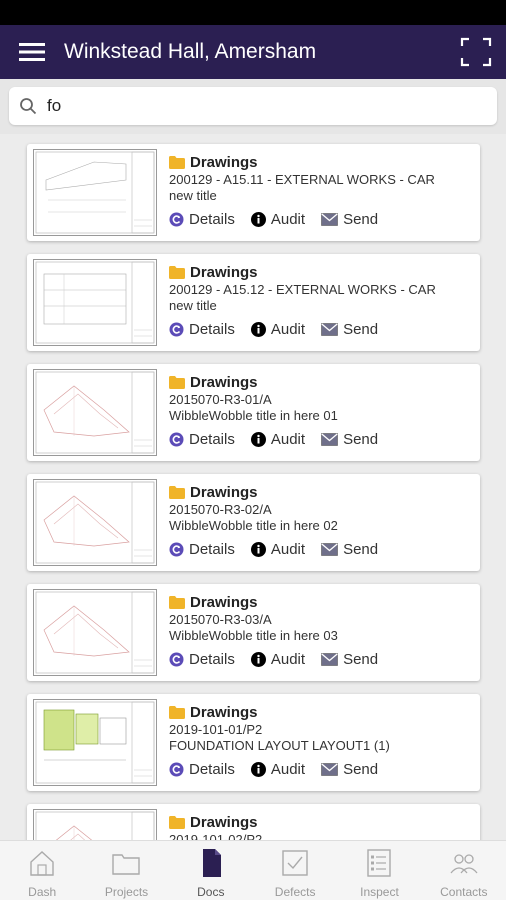 The image size is (506, 900). What do you see at coordinates (295, 863) in the screenshot?
I see `checkbox-icon` at bounding box center [295, 863].